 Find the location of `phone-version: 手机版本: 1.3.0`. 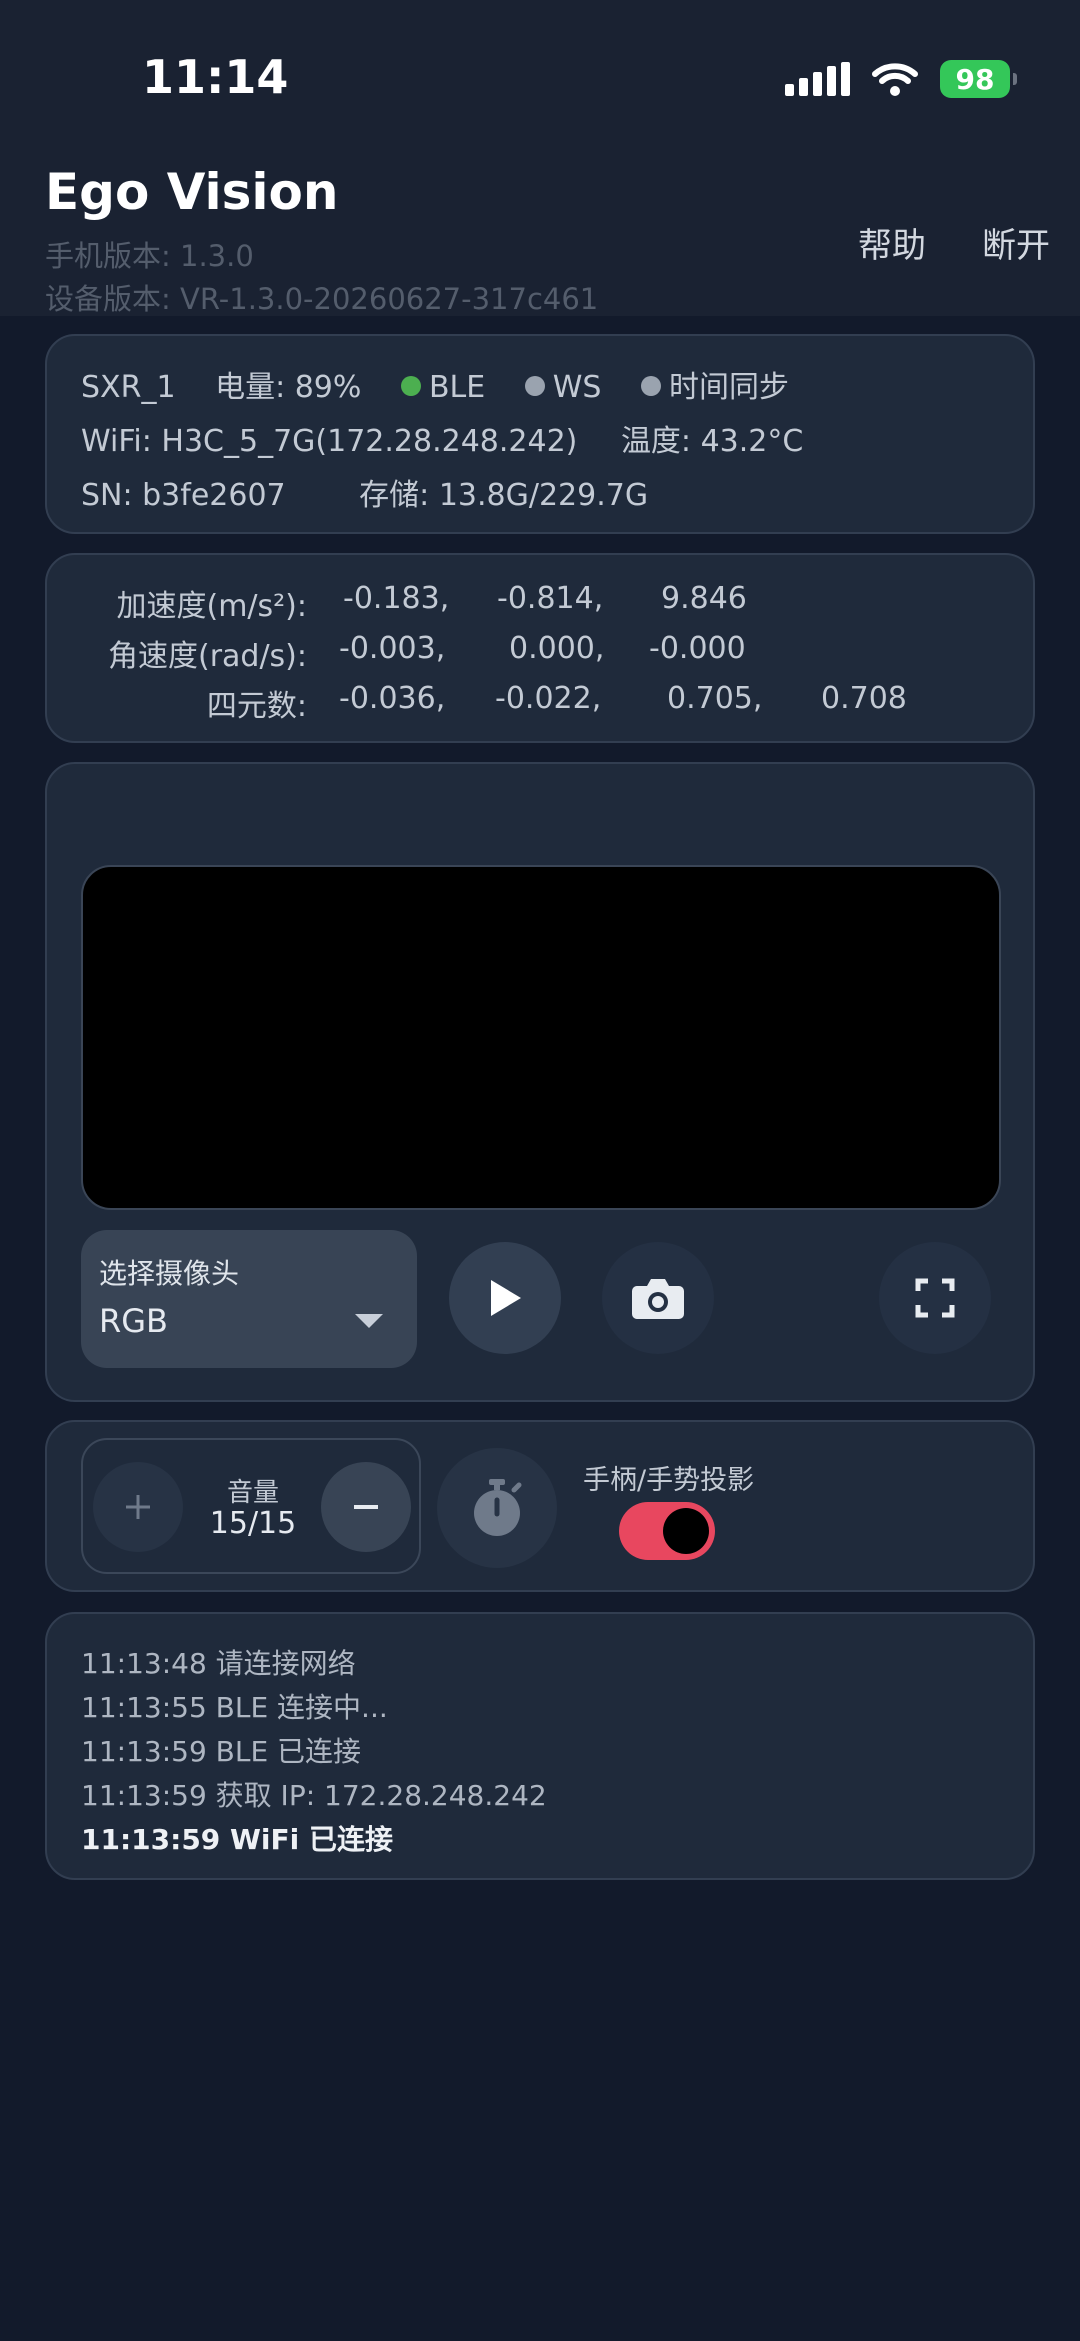

phone-version: 手机版本: 1.3.0 is located at coordinates (149, 256).